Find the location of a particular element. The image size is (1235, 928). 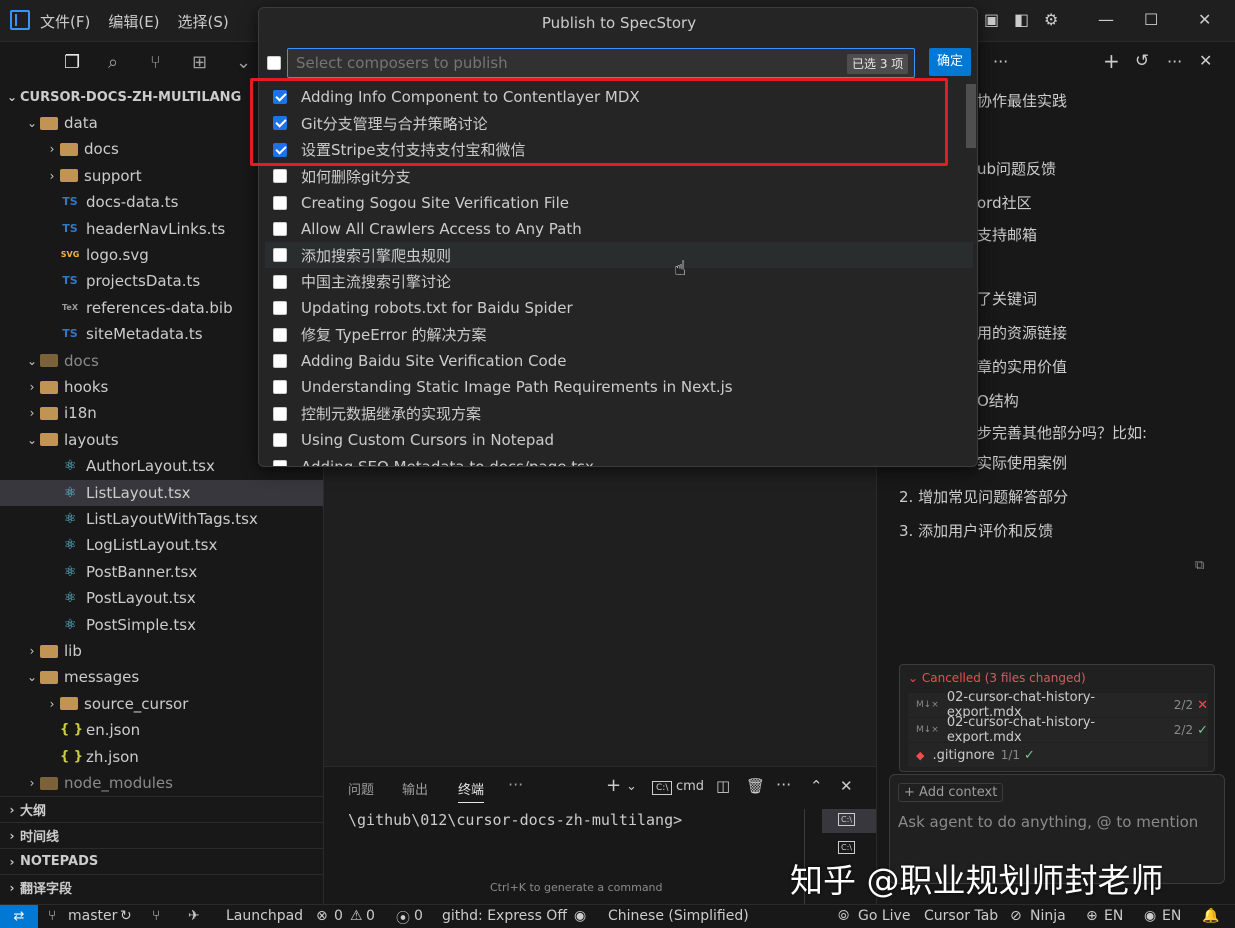

eye-icon: ◉ is located at coordinates (580, 916).